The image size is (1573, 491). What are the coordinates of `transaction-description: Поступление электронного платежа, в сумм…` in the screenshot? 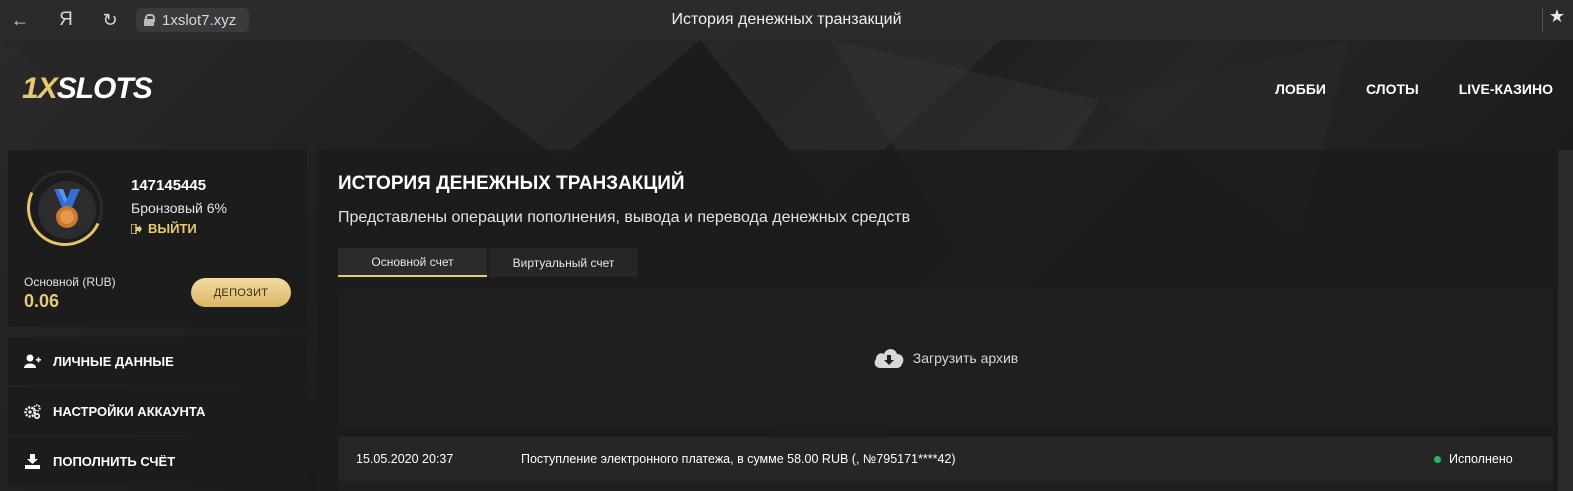 It's located at (738, 459).